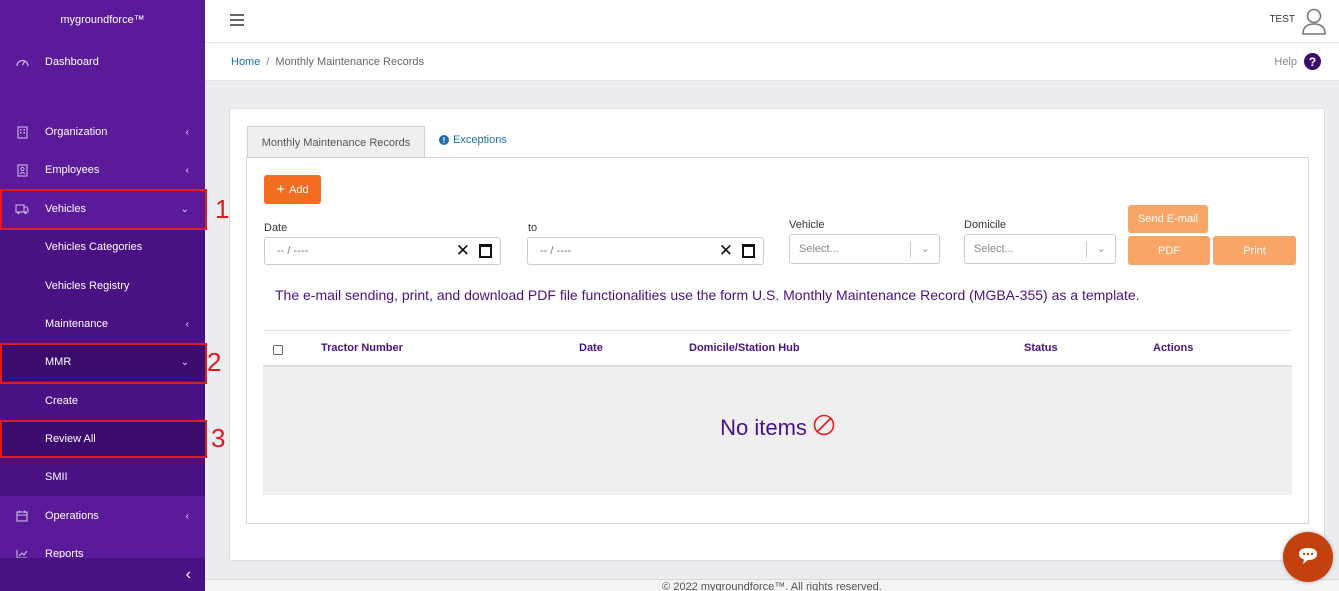 The height and width of the screenshot is (591, 1339). I want to click on sidebar-collapse-button: ‹, so click(102, 574).